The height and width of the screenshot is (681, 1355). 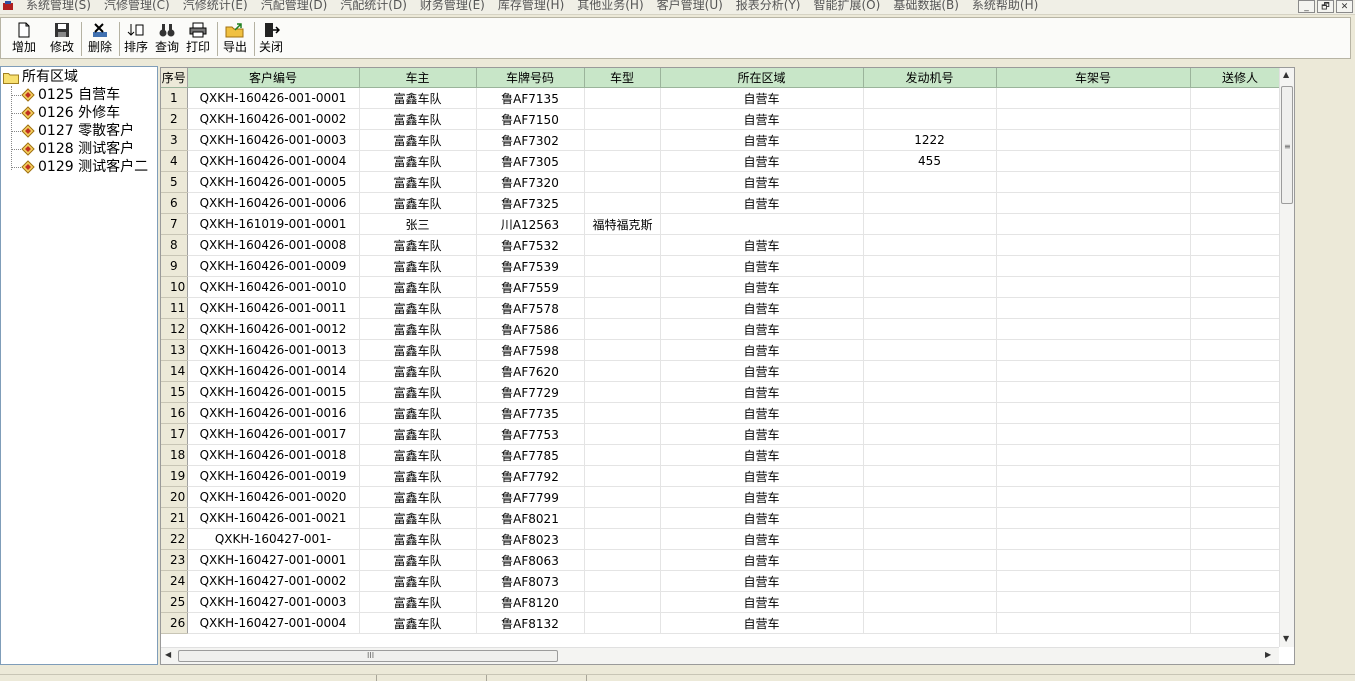 What do you see at coordinates (273, 266) in the screenshot?
I see `table-cell-code: QXKH-160426-001-0009` at bounding box center [273, 266].